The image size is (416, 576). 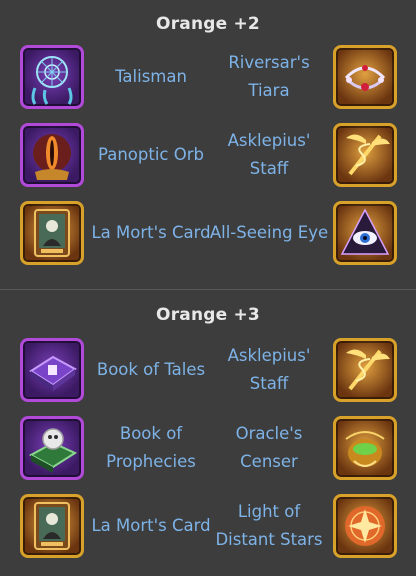 What do you see at coordinates (269, 447) in the screenshot?
I see `item-label: Oracle's Censer` at bounding box center [269, 447].